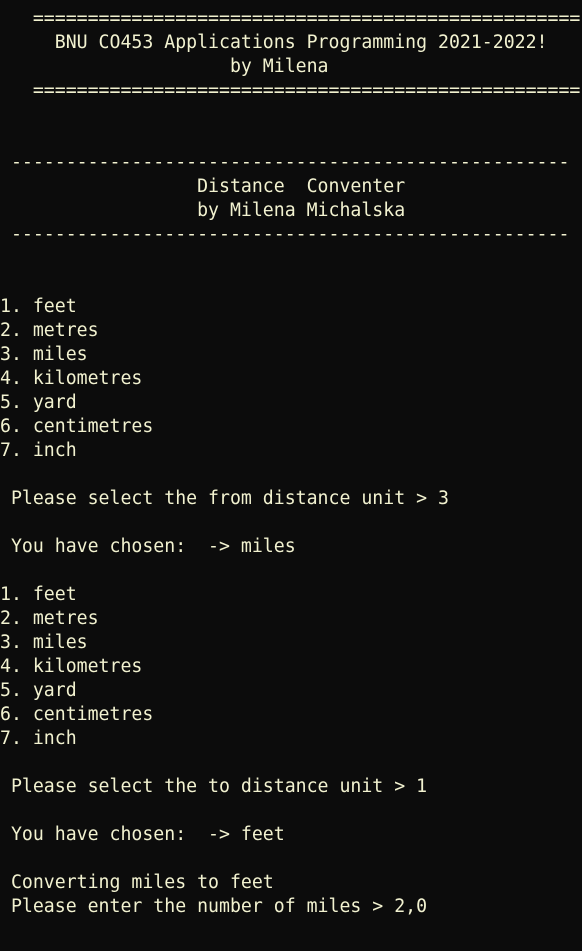 Image resolution: width=582 pixels, height=951 pixels. What do you see at coordinates (214, 786) in the screenshot?
I see `to-unit-prompt: Please select the to distance unit > 1` at bounding box center [214, 786].